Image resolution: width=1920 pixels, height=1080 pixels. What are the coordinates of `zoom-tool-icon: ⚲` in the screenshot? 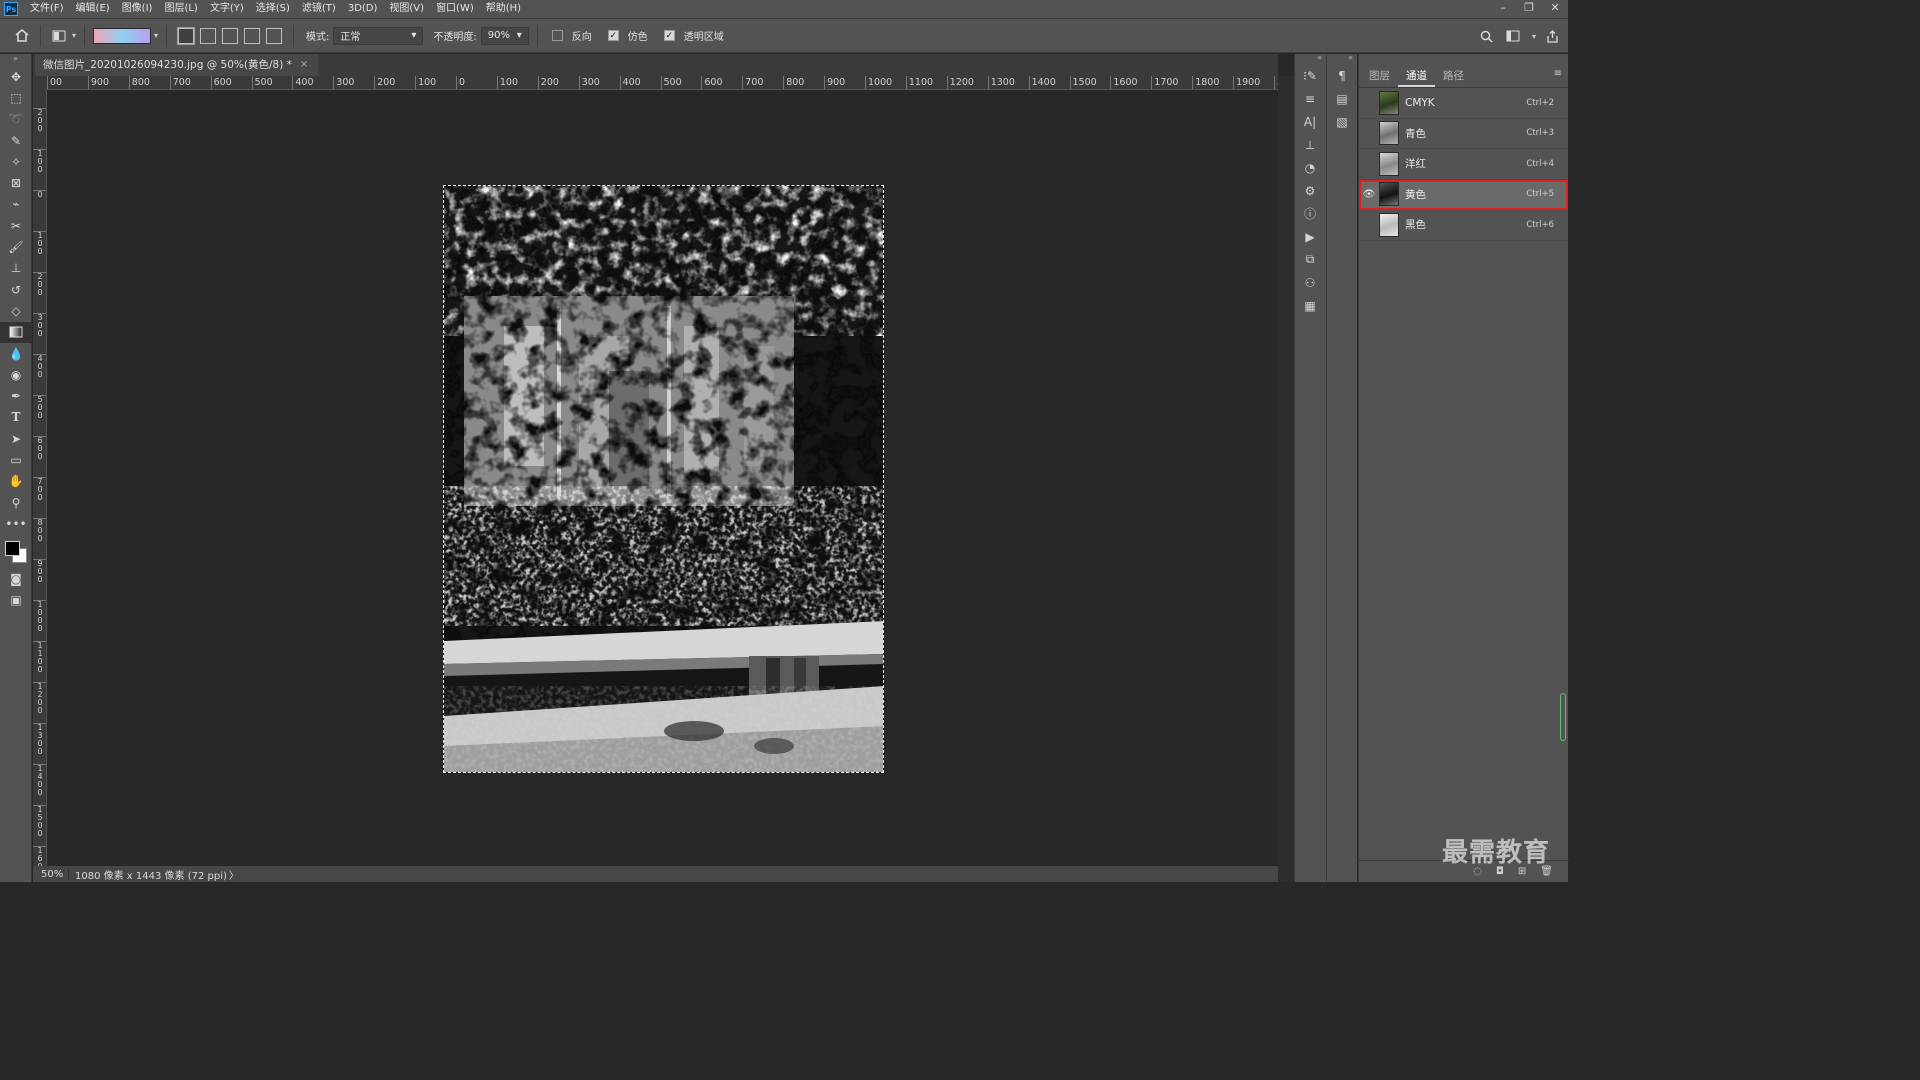 It's located at (16, 502).